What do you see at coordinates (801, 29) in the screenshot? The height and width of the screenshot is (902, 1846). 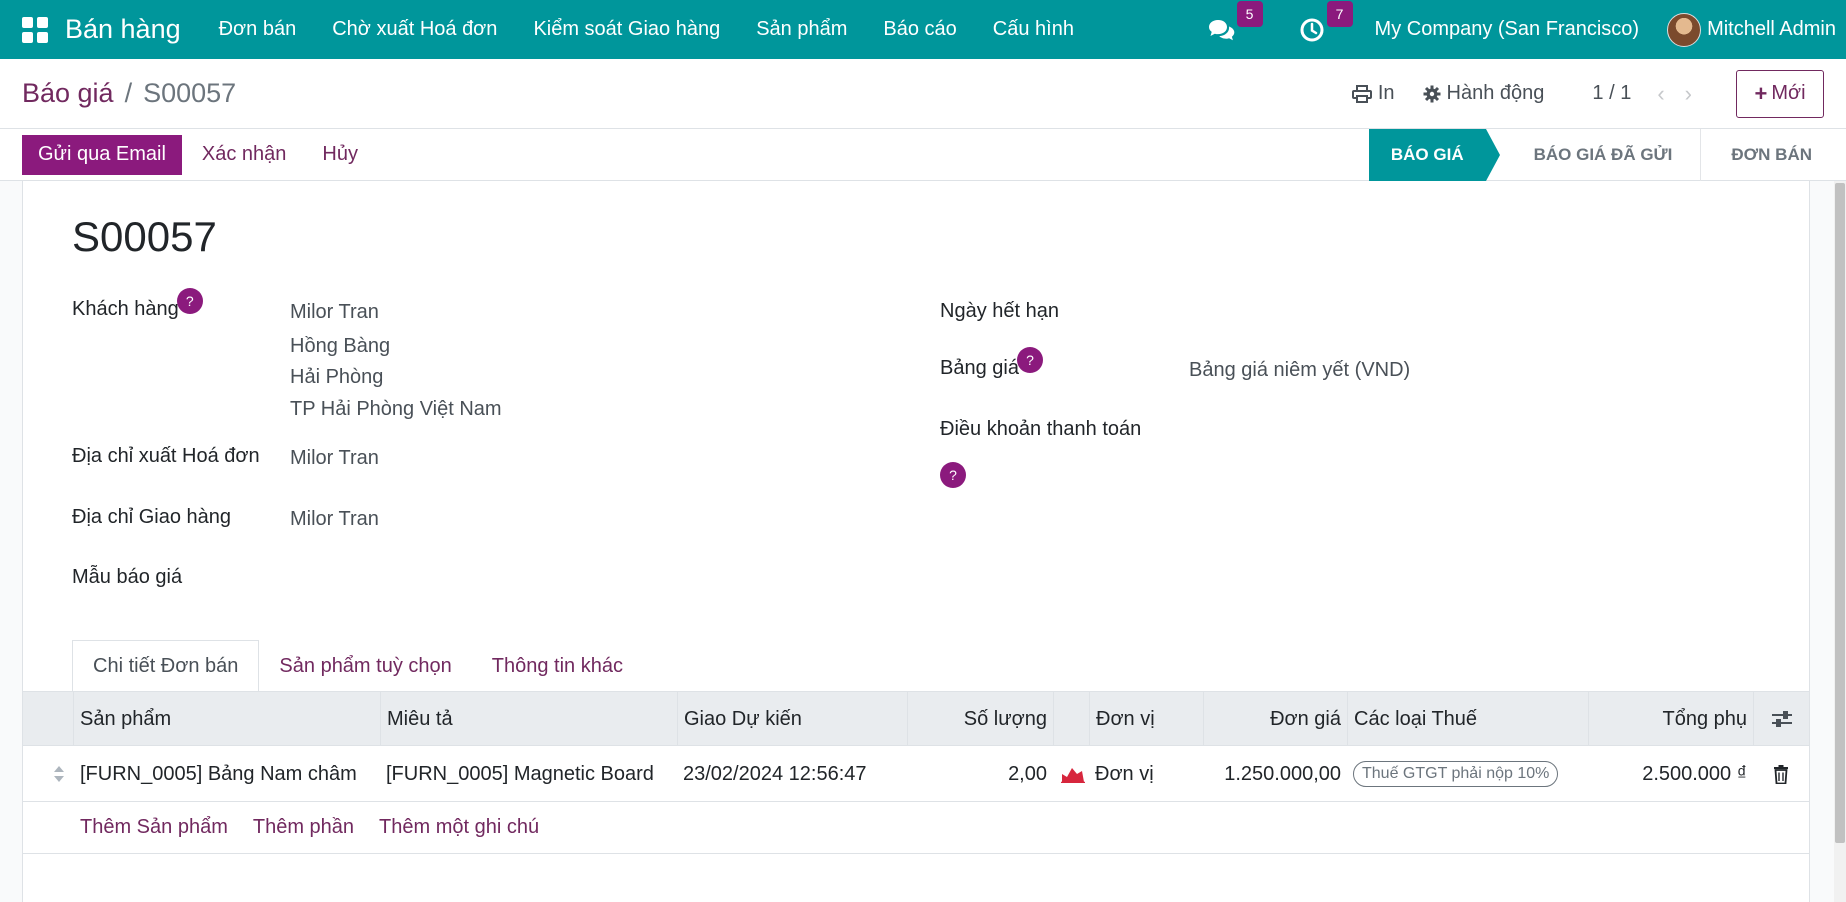 I see `menu-item-products: Sản phẩm` at bounding box center [801, 29].